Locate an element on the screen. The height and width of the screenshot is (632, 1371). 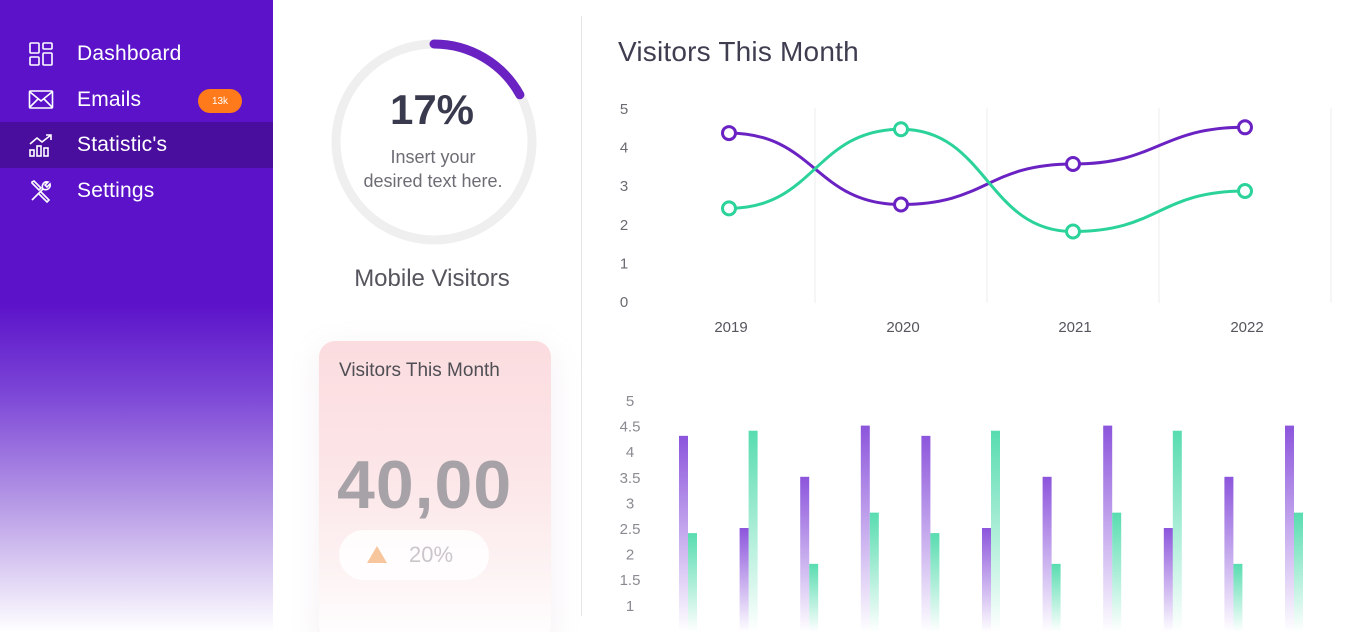
column-divider is located at coordinates (581, 316).